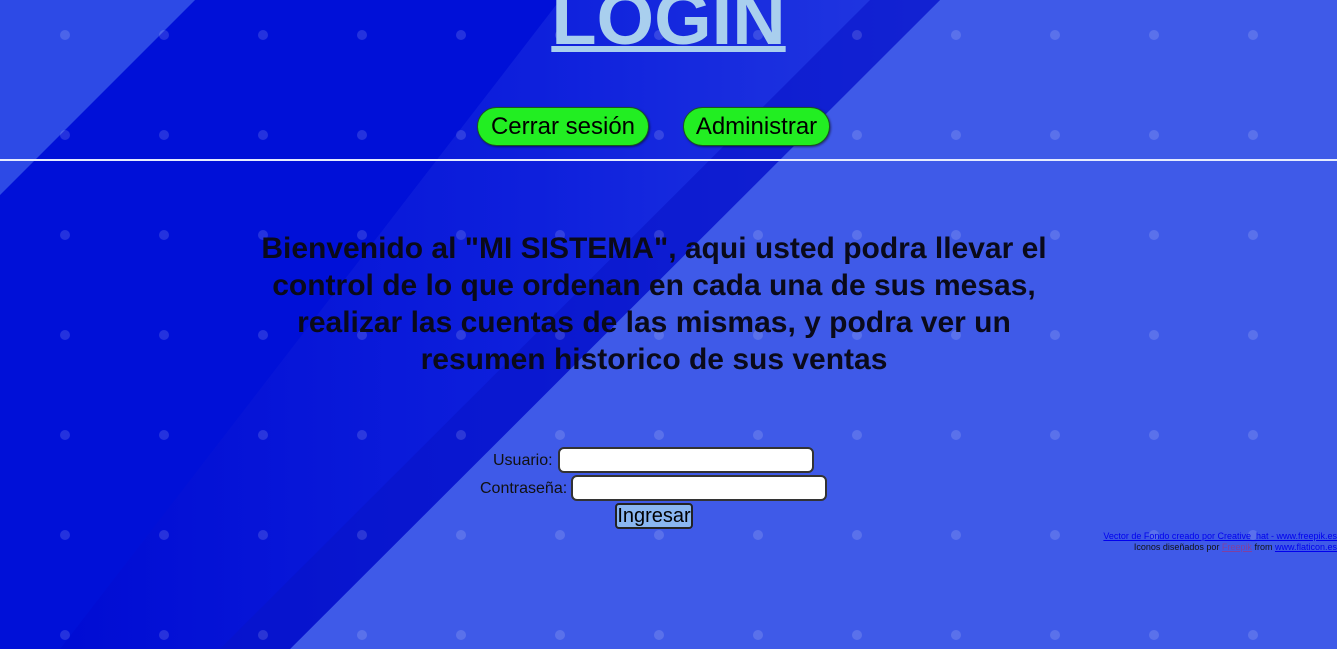 The width and height of the screenshot is (1337, 649). Describe the element at coordinates (1306, 547) in the screenshot. I see `flaticon-link: www.flaticon.es` at that location.